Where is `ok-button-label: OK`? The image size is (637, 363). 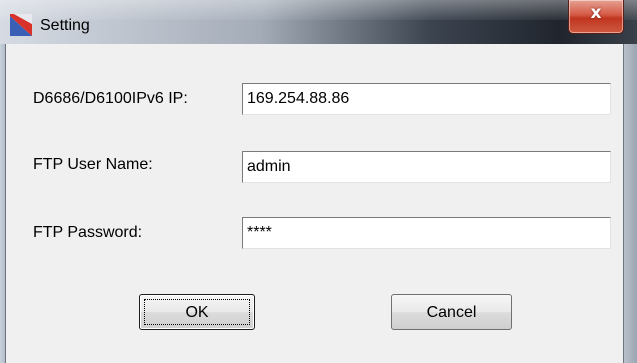 ok-button-label: OK is located at coordinates (197, 312).